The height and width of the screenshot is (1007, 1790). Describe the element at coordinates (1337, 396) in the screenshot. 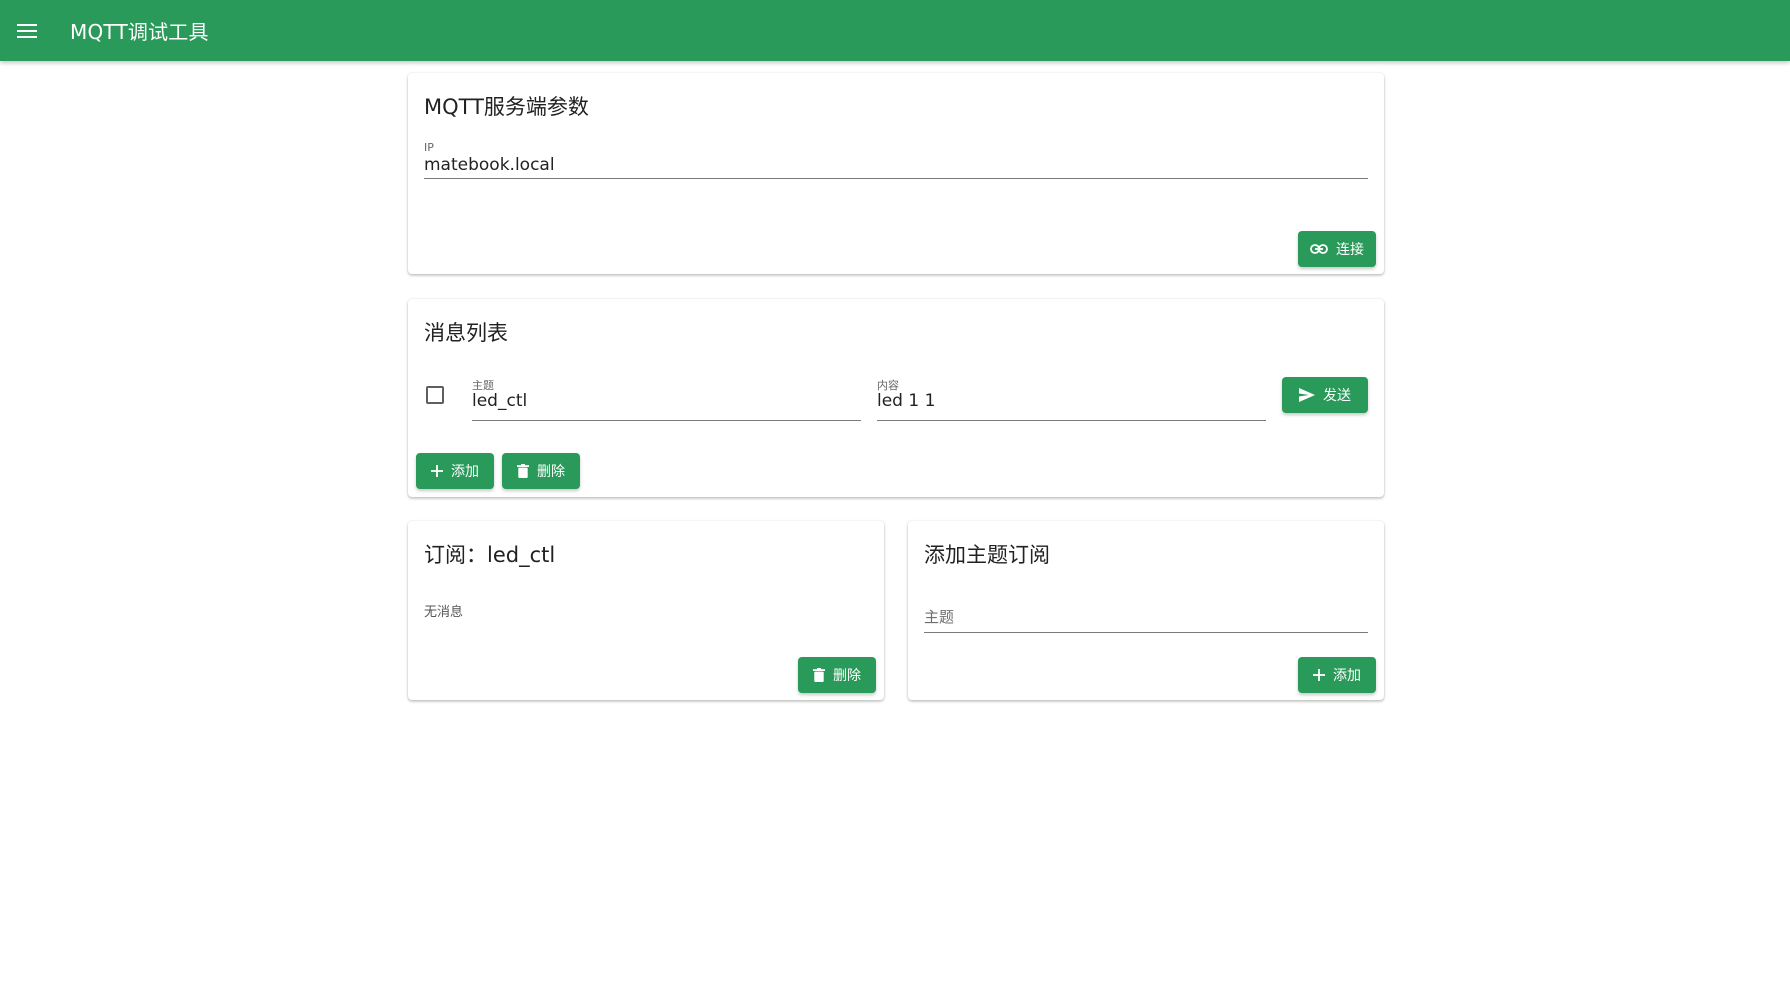

I see `send-label: 发送` at that location.